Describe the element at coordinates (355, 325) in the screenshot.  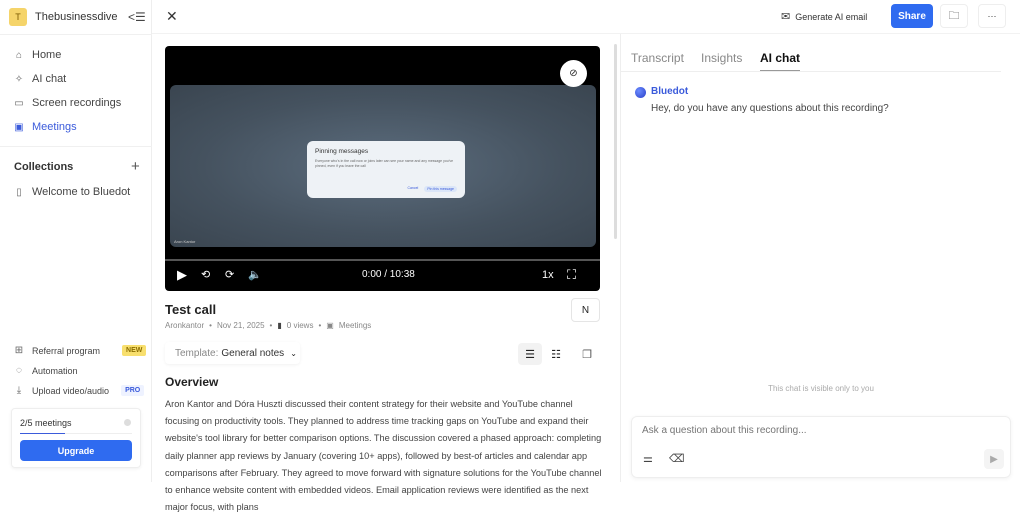
I see `folder-link: Meetings` at that location.